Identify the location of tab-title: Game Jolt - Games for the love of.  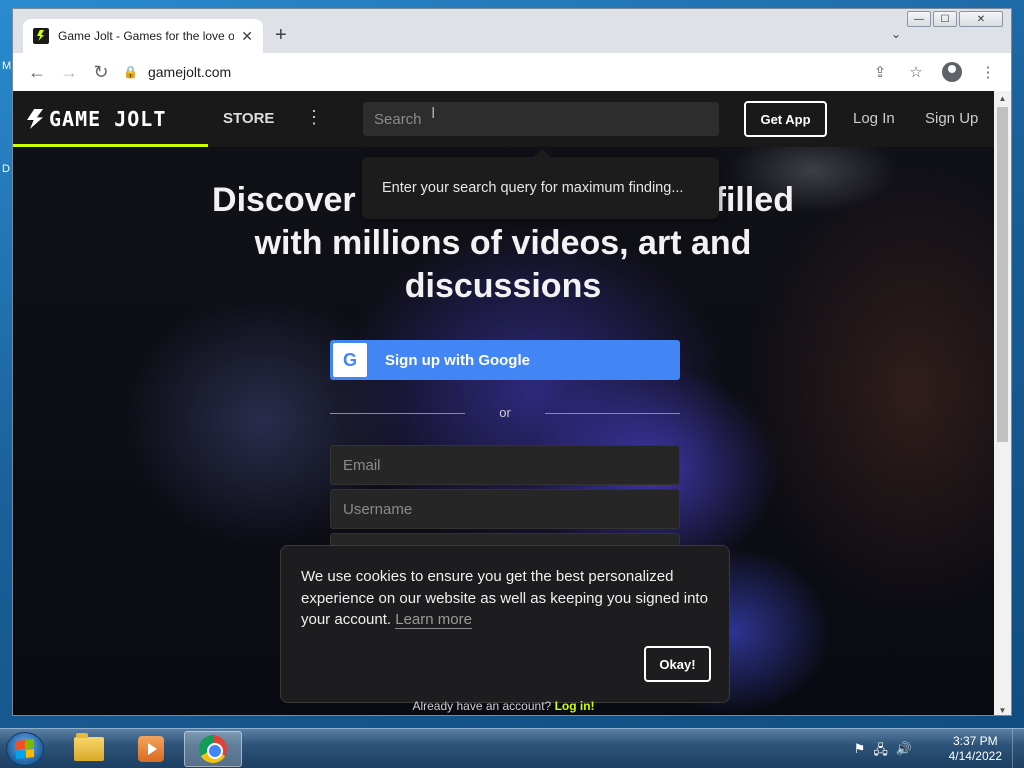
(146, 36).